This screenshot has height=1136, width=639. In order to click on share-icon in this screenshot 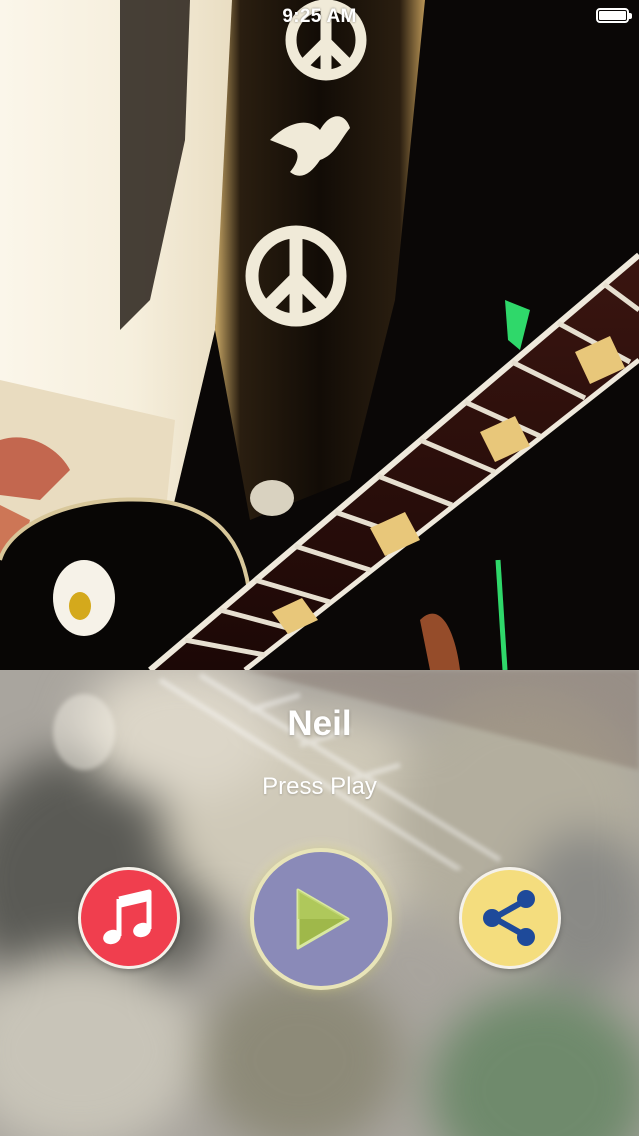, I will do `click(509, 918)`.